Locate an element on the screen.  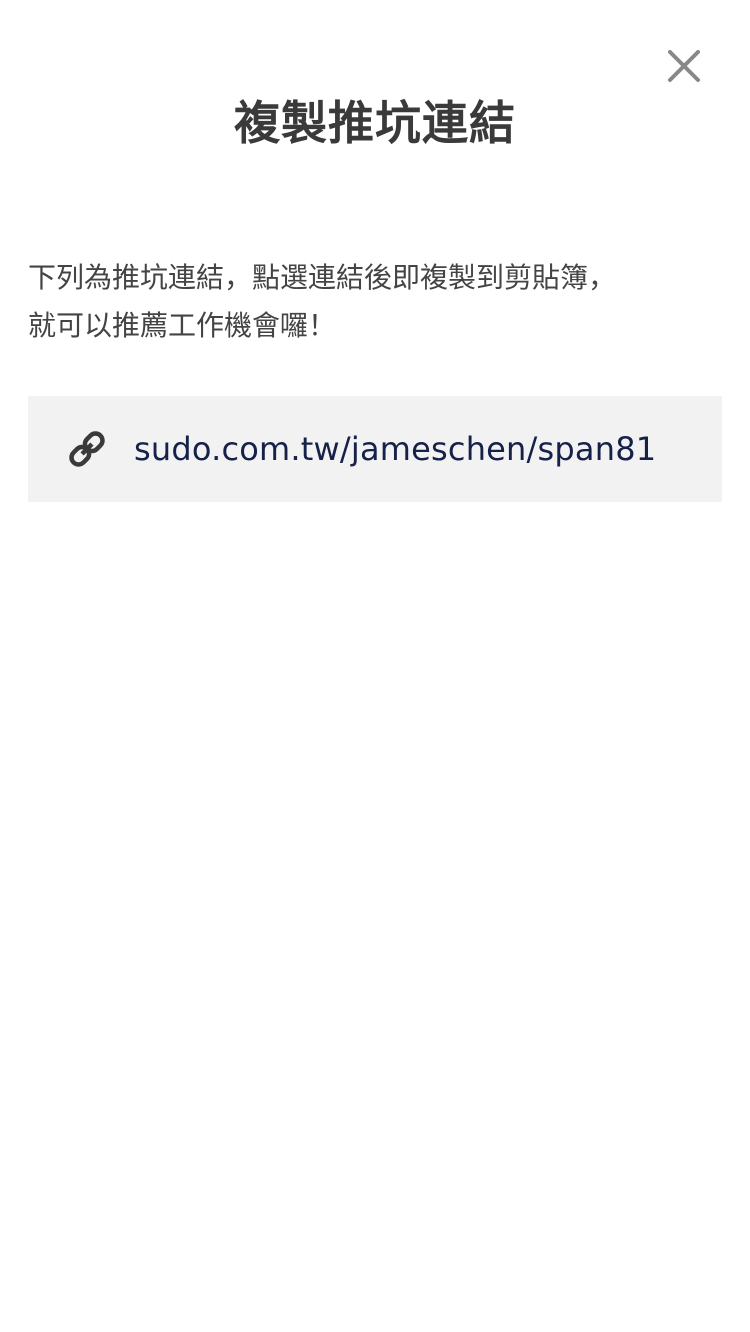
description-line-1: 下列為推坑連結，點選連結後即複製到剪貼簿， is located at coordinates (322, 277).